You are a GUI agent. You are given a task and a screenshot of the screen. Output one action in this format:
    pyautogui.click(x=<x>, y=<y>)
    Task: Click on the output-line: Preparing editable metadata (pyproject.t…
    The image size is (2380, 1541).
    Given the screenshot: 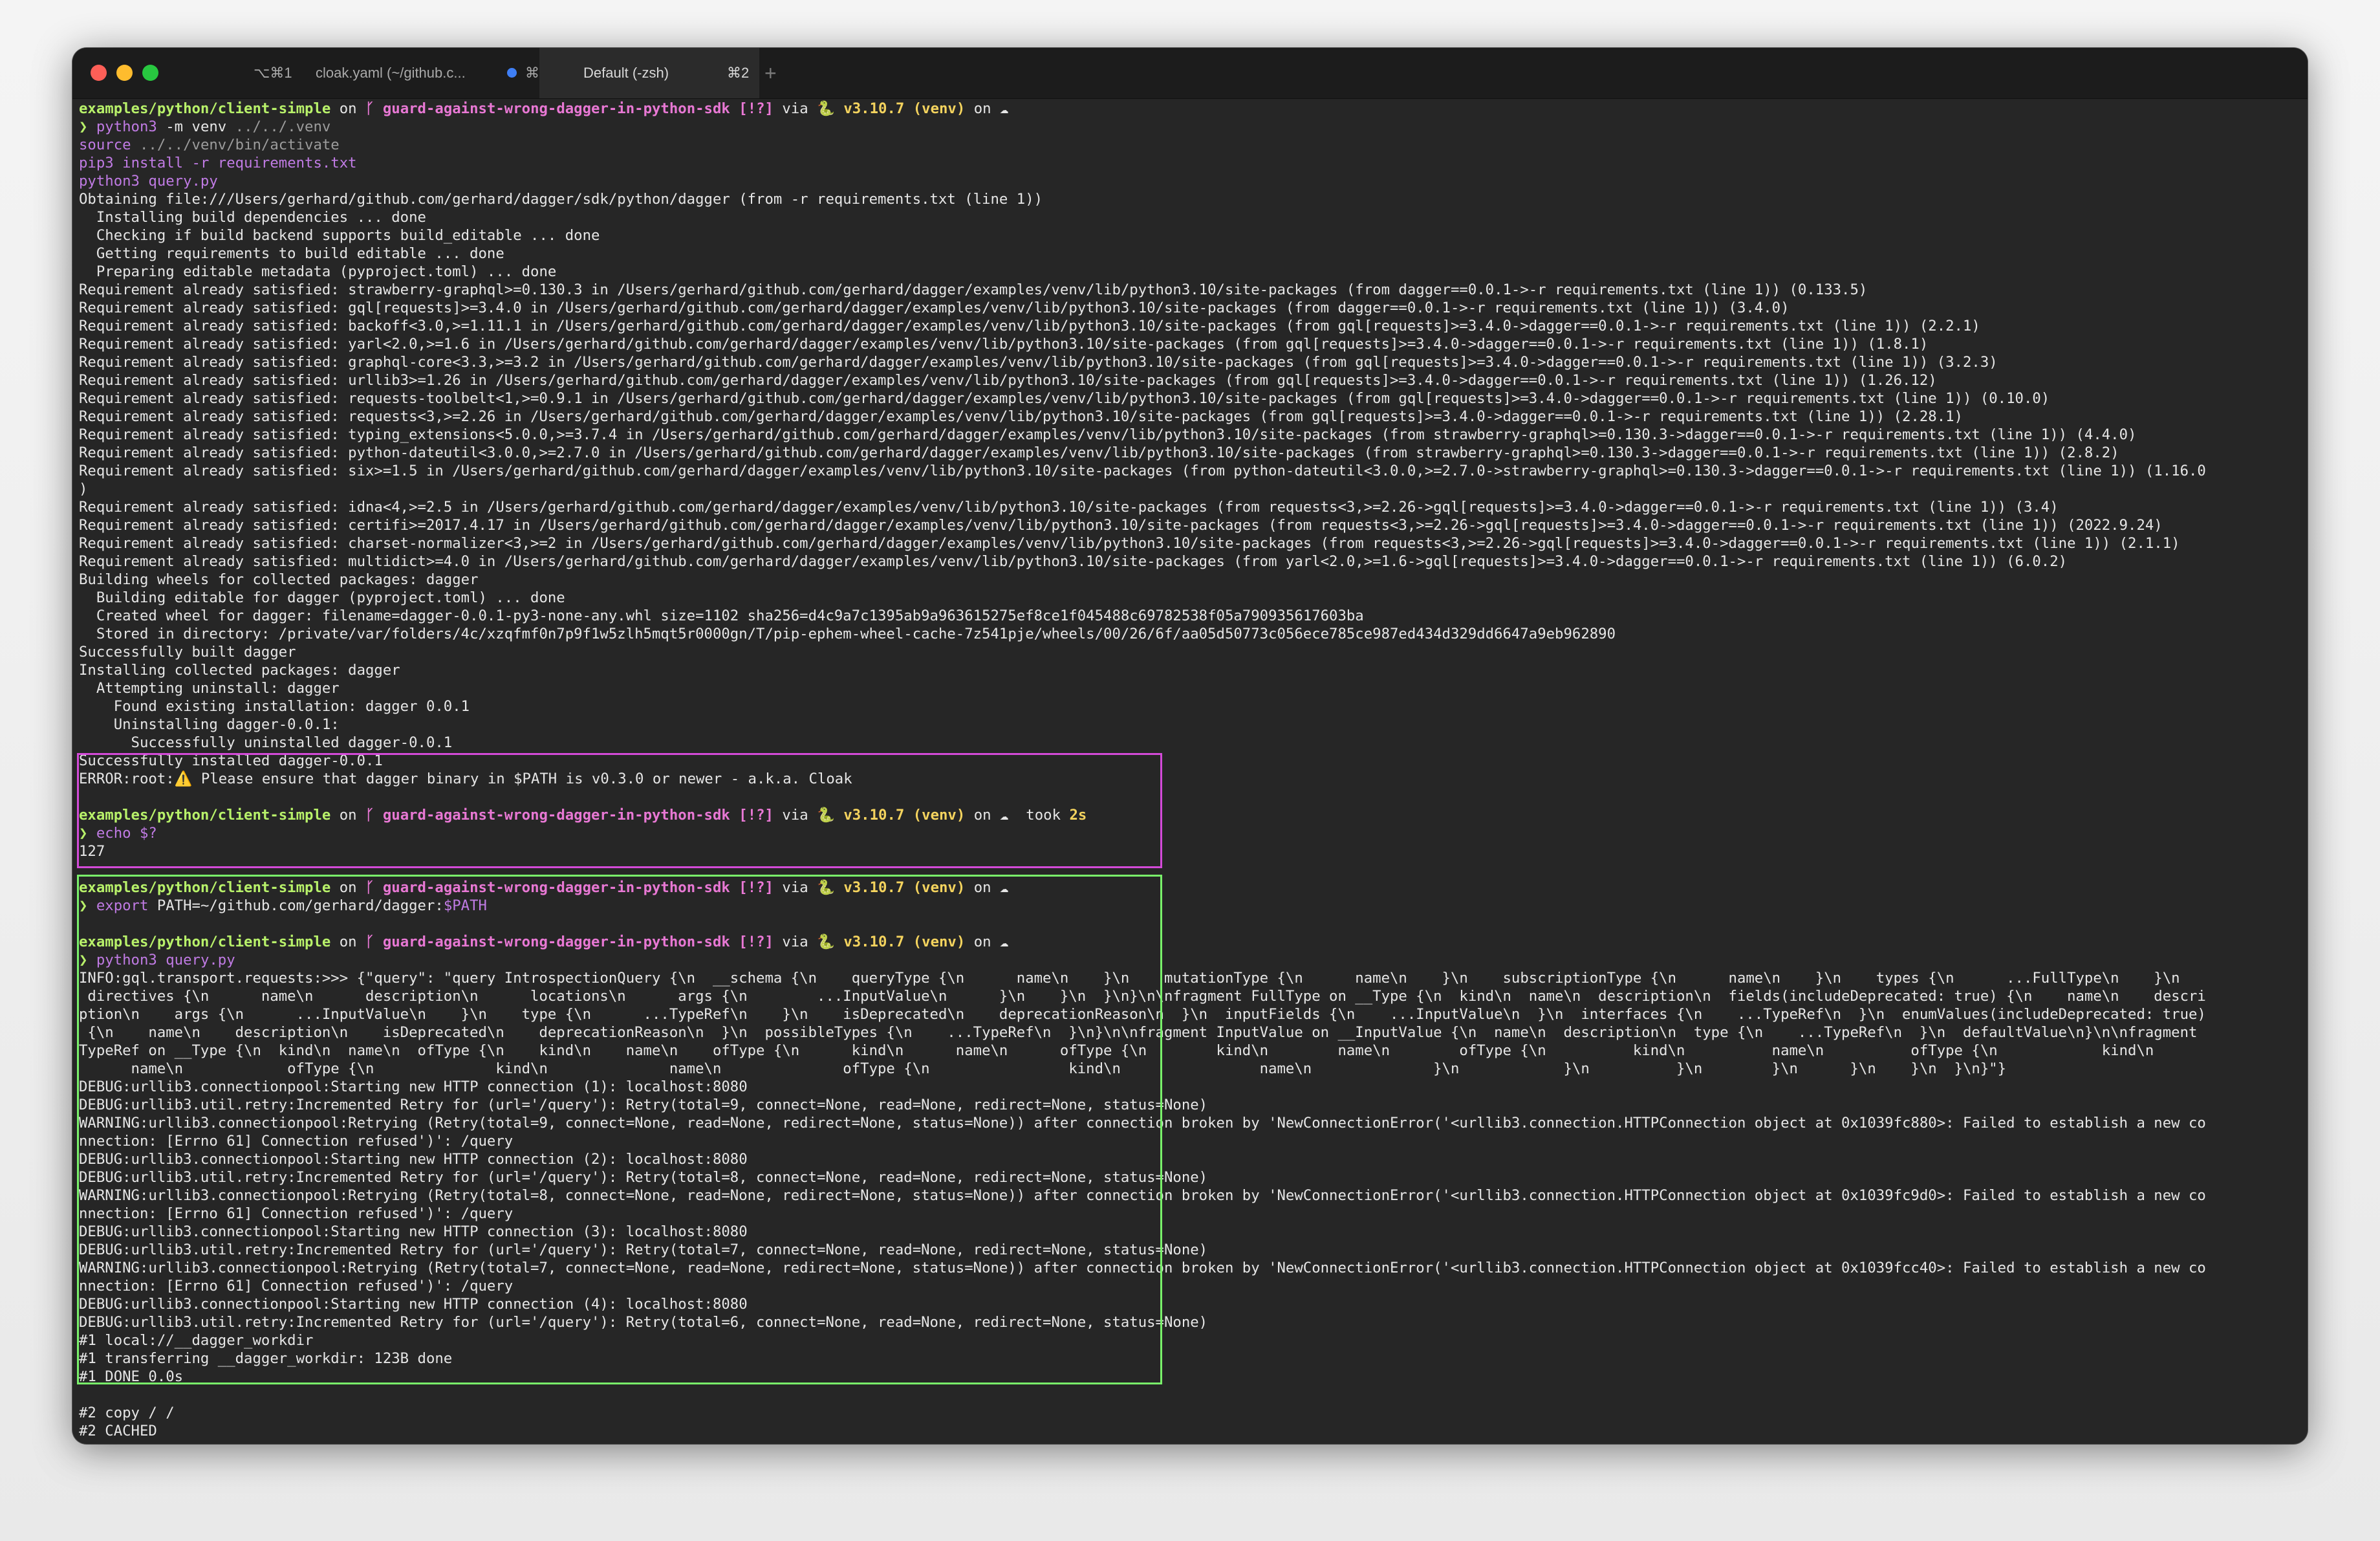 What is the action you would take?
    pyautogui.click(x=318, y=271)
    